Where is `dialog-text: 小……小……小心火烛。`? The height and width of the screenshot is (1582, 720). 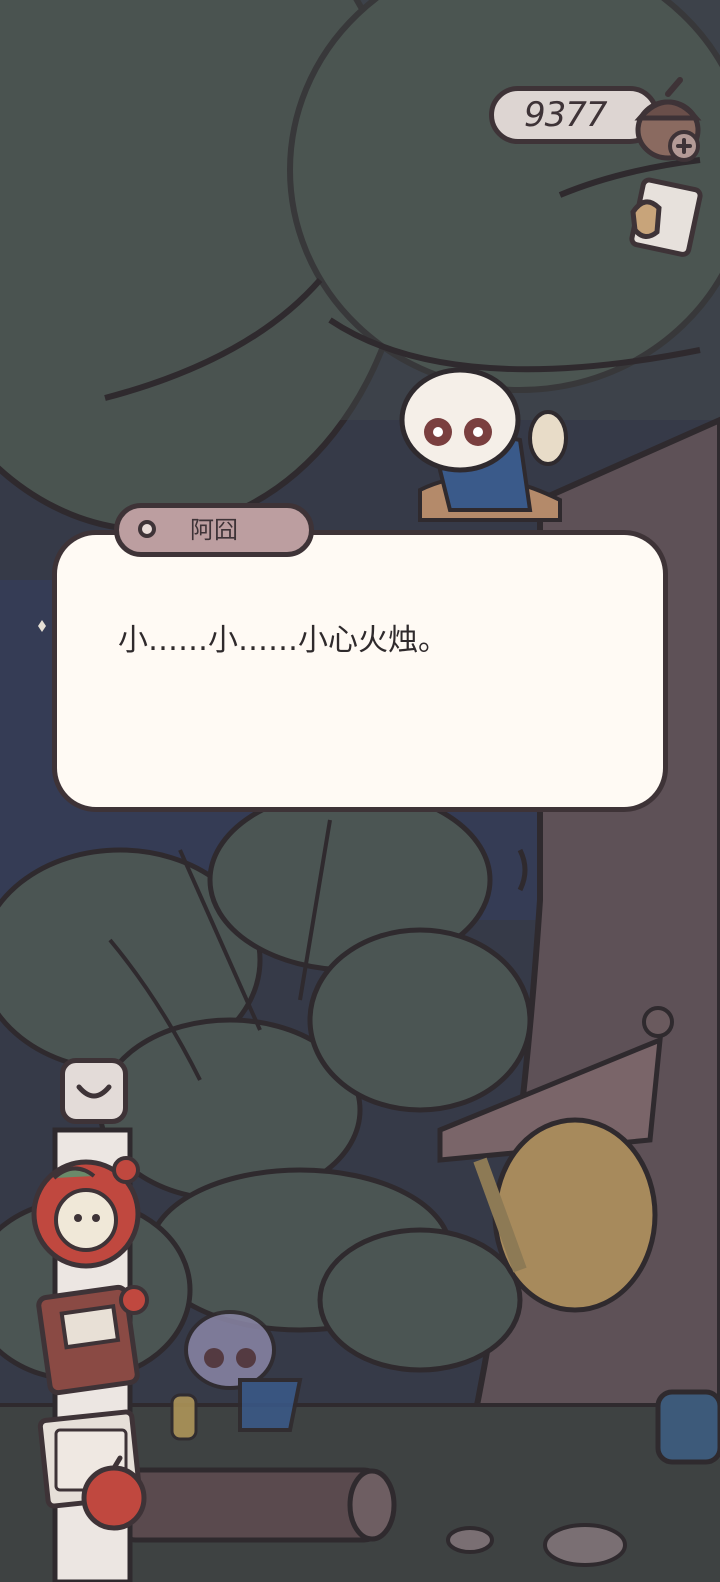 dialog-text: 小……小……小心火烛。 is located at coordinates (283, 640).